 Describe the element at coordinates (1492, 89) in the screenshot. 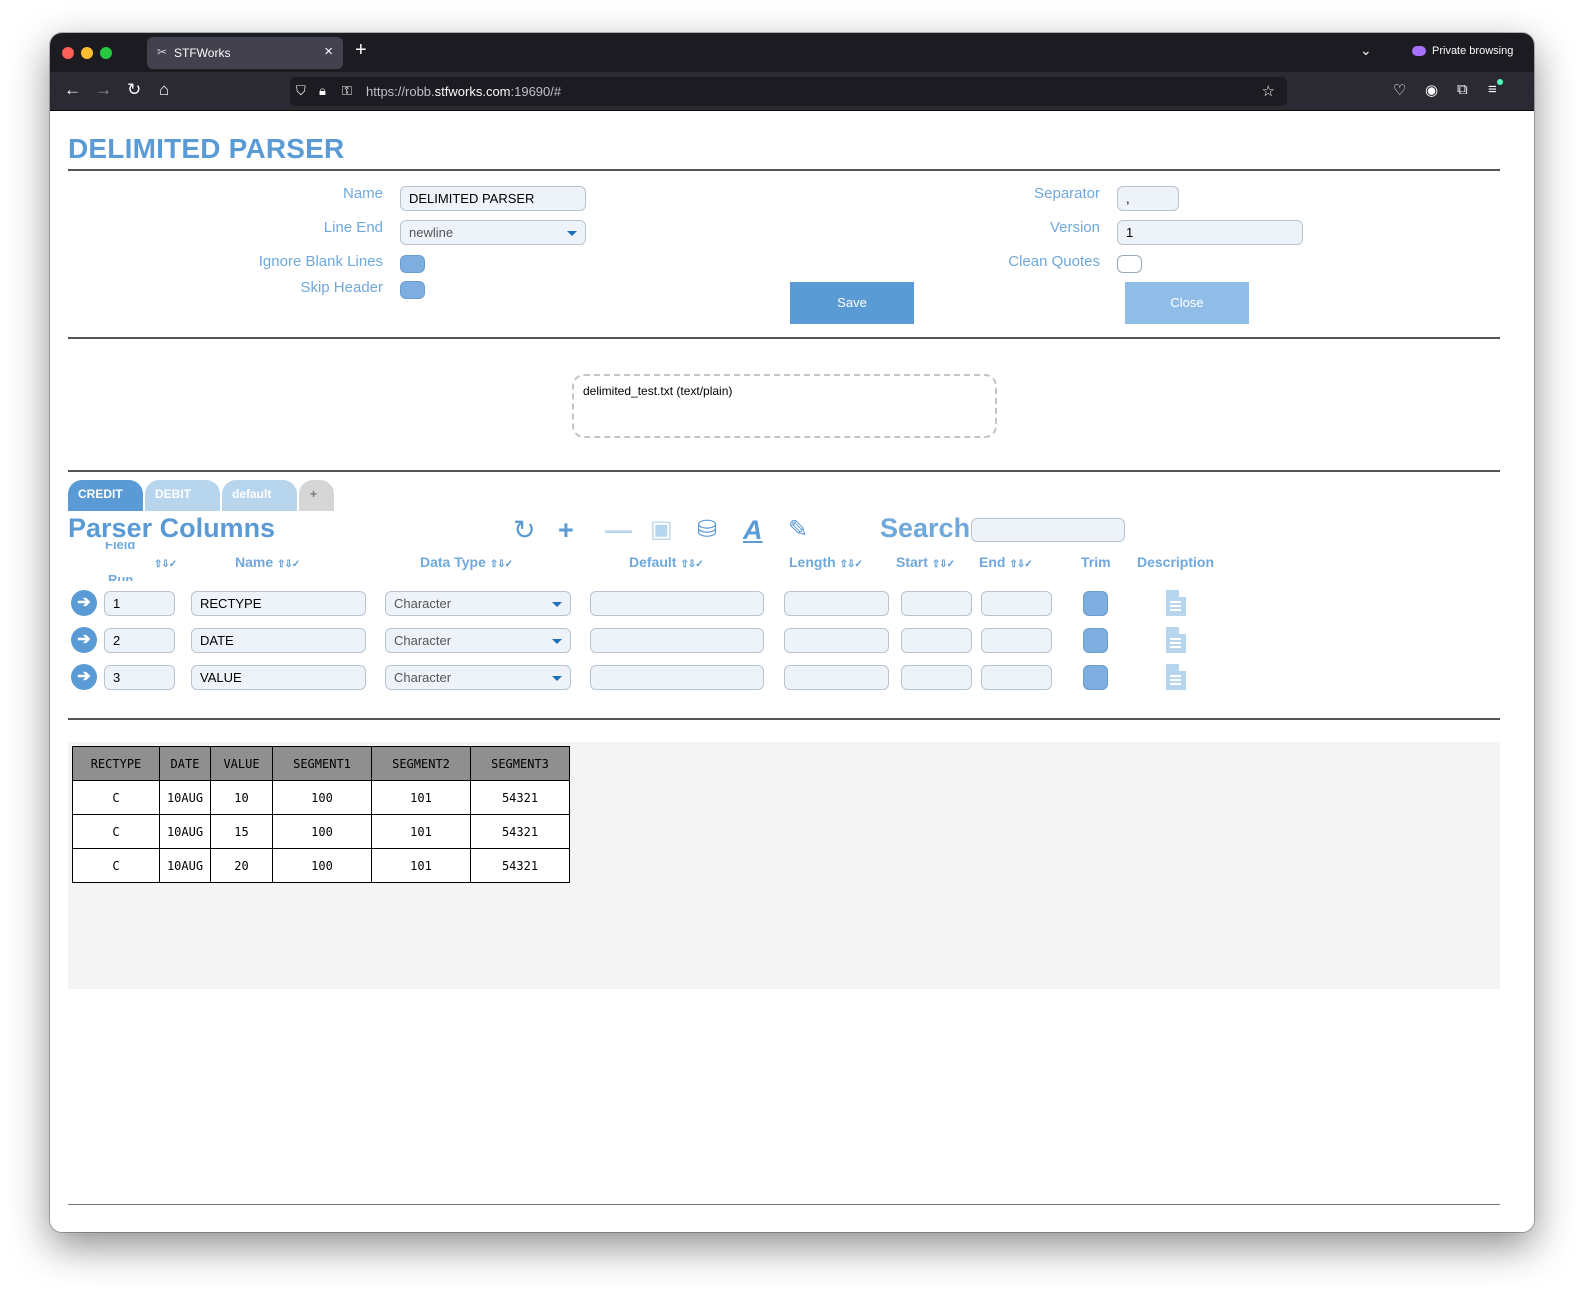

I see `menu-icon: ≡` at that location.